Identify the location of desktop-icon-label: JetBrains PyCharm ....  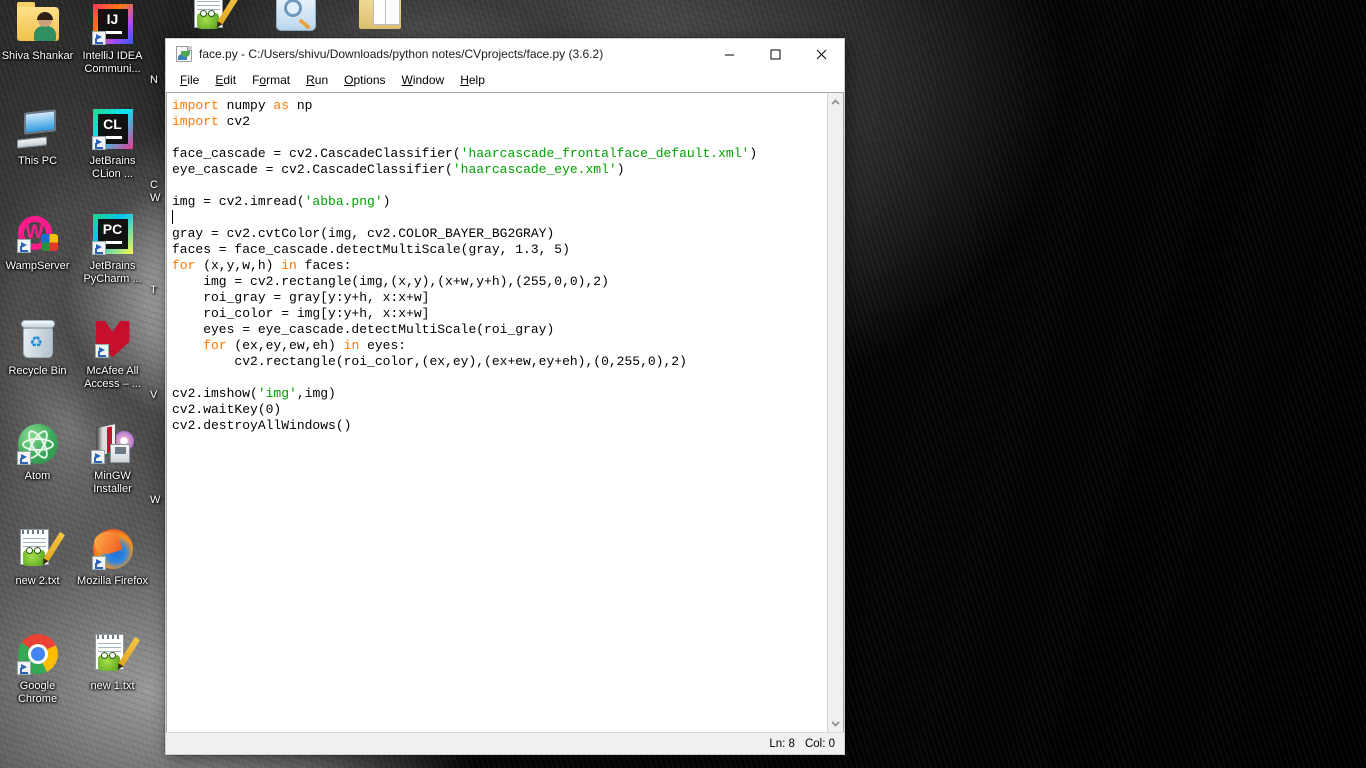
(112, 272).